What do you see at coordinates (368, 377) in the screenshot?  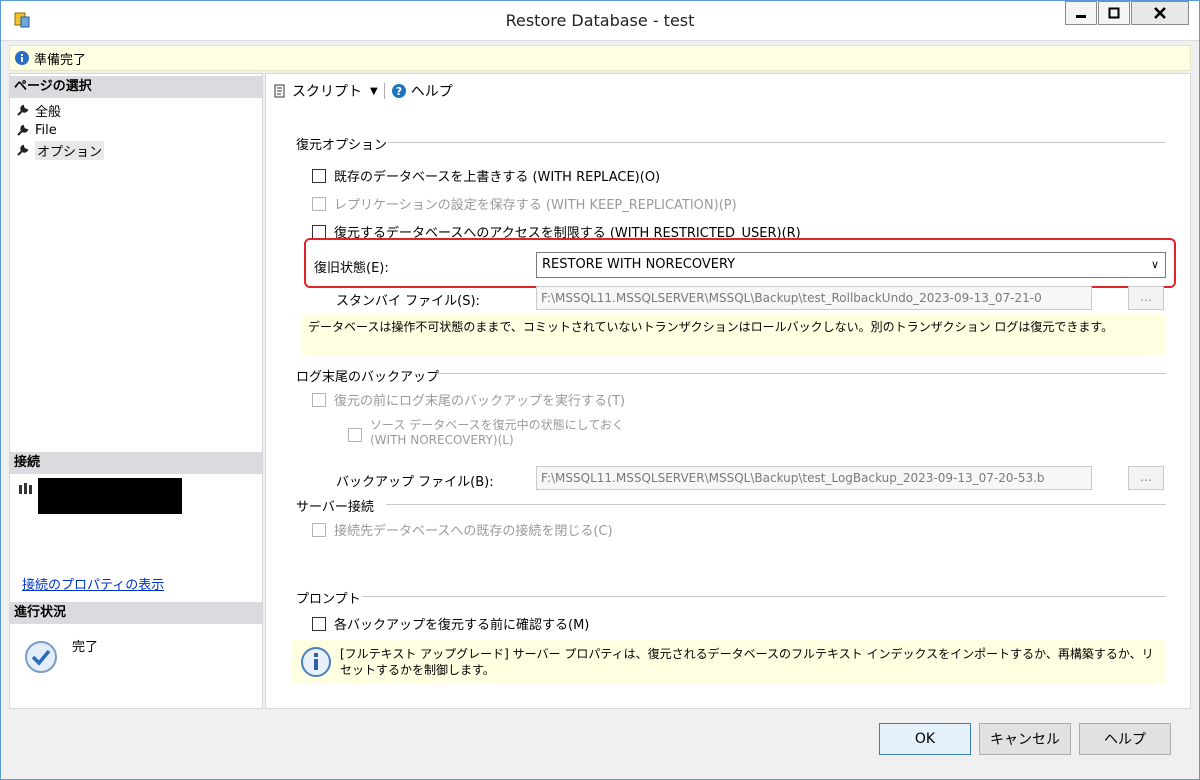 I see `tail-log-title: ログ末尾のバックアップ` at bounding box center [368, 377].